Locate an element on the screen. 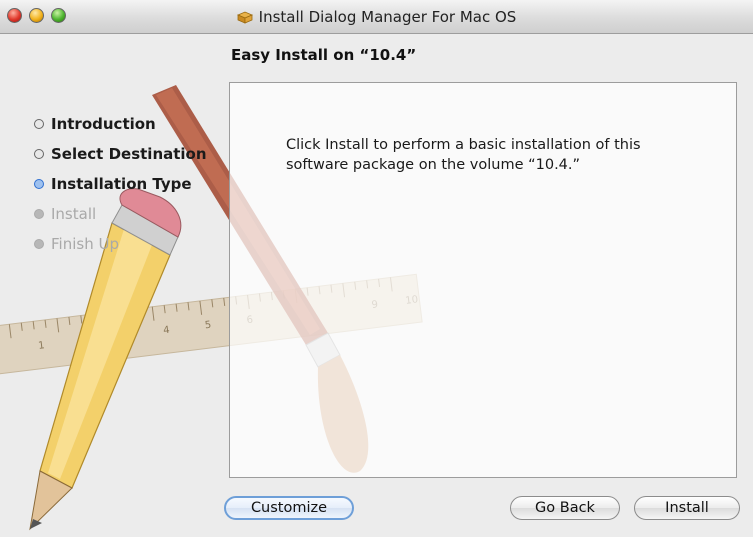 The image size is (753, 537). title-bar: Install Dialog Manager For Mac OS is located at coordinates (376, 17).